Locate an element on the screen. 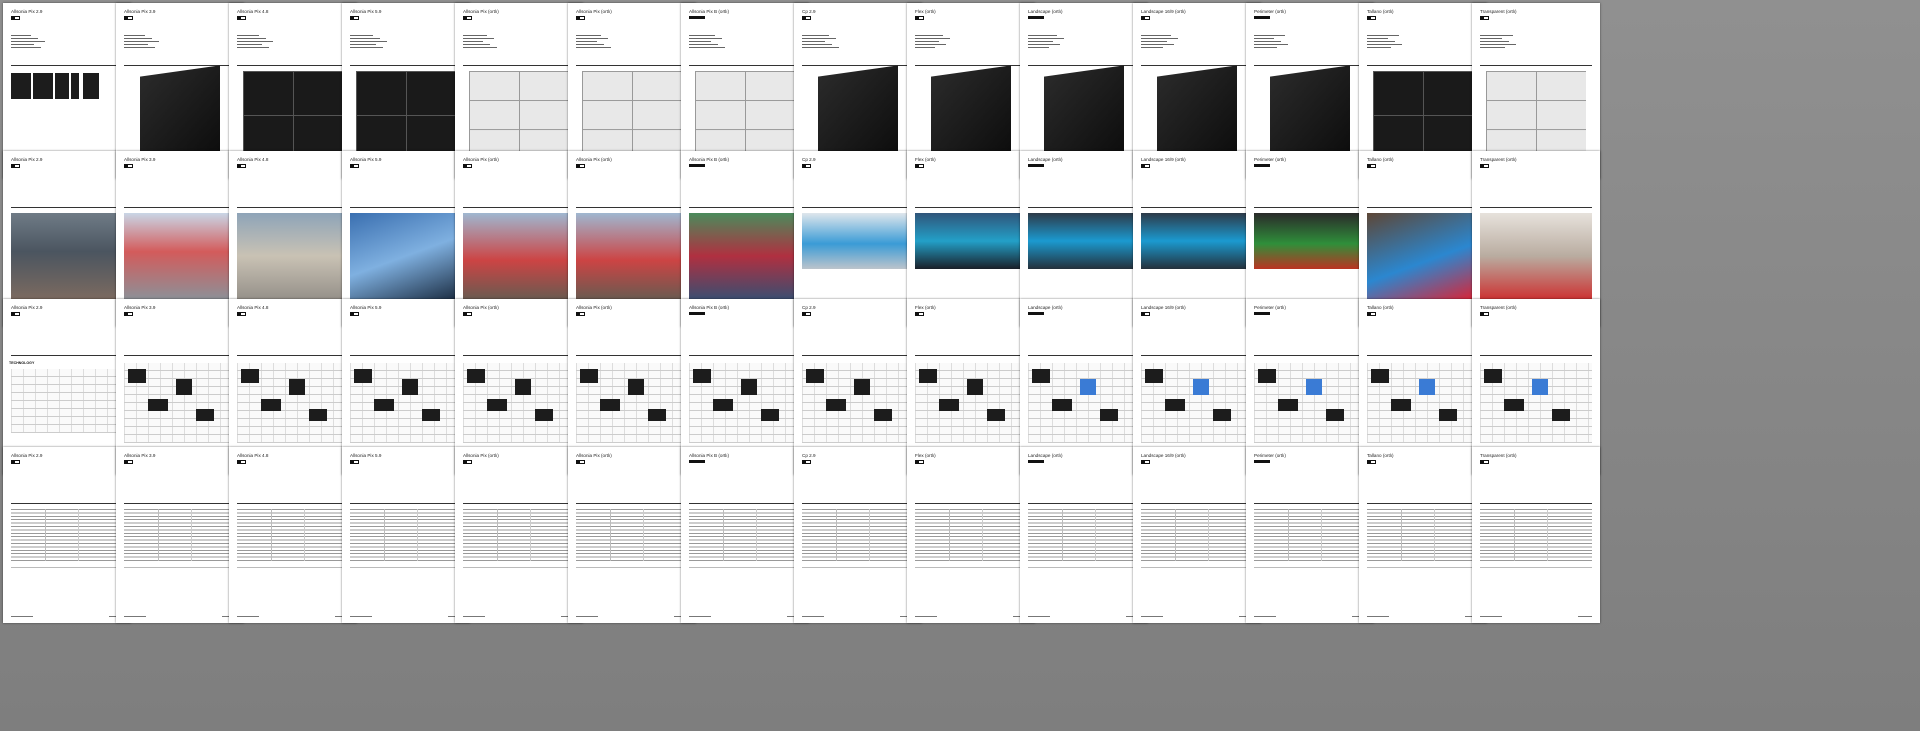  document-page: Transparent (ortlı) is located at coordinates (1536, 535).